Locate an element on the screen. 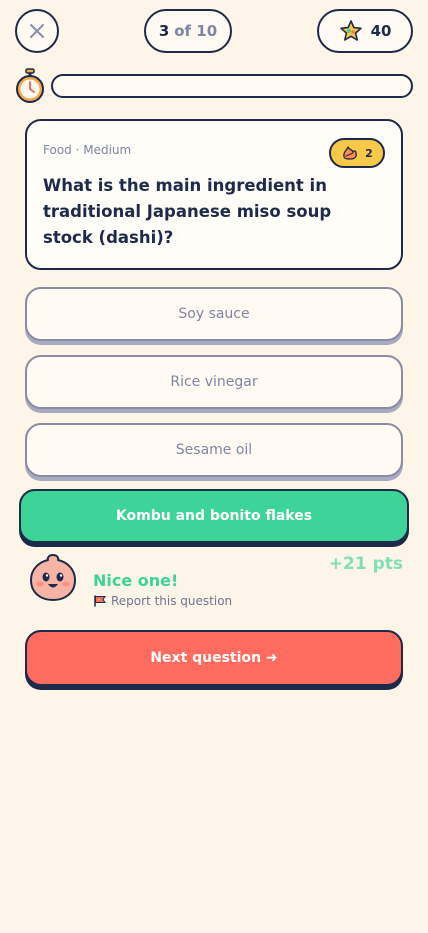 This screenshot has height=933, width=428. flame-icon is located at coordinates (350, 153).